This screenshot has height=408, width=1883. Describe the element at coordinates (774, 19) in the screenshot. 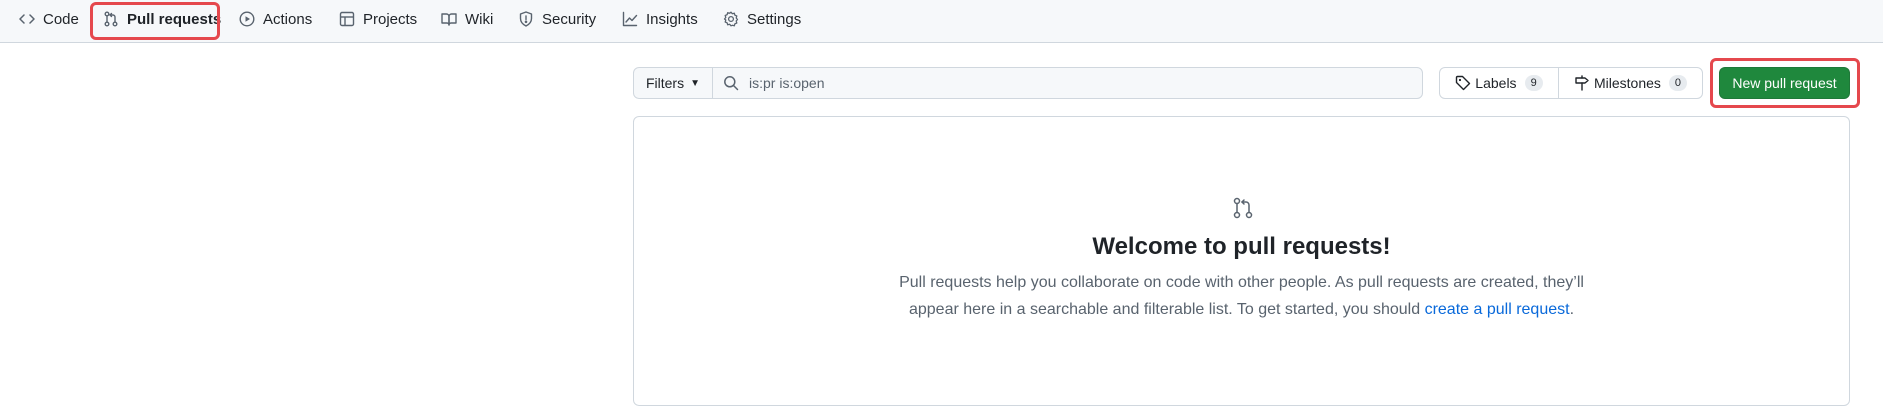

I see `tab-label: Settings` at that location.